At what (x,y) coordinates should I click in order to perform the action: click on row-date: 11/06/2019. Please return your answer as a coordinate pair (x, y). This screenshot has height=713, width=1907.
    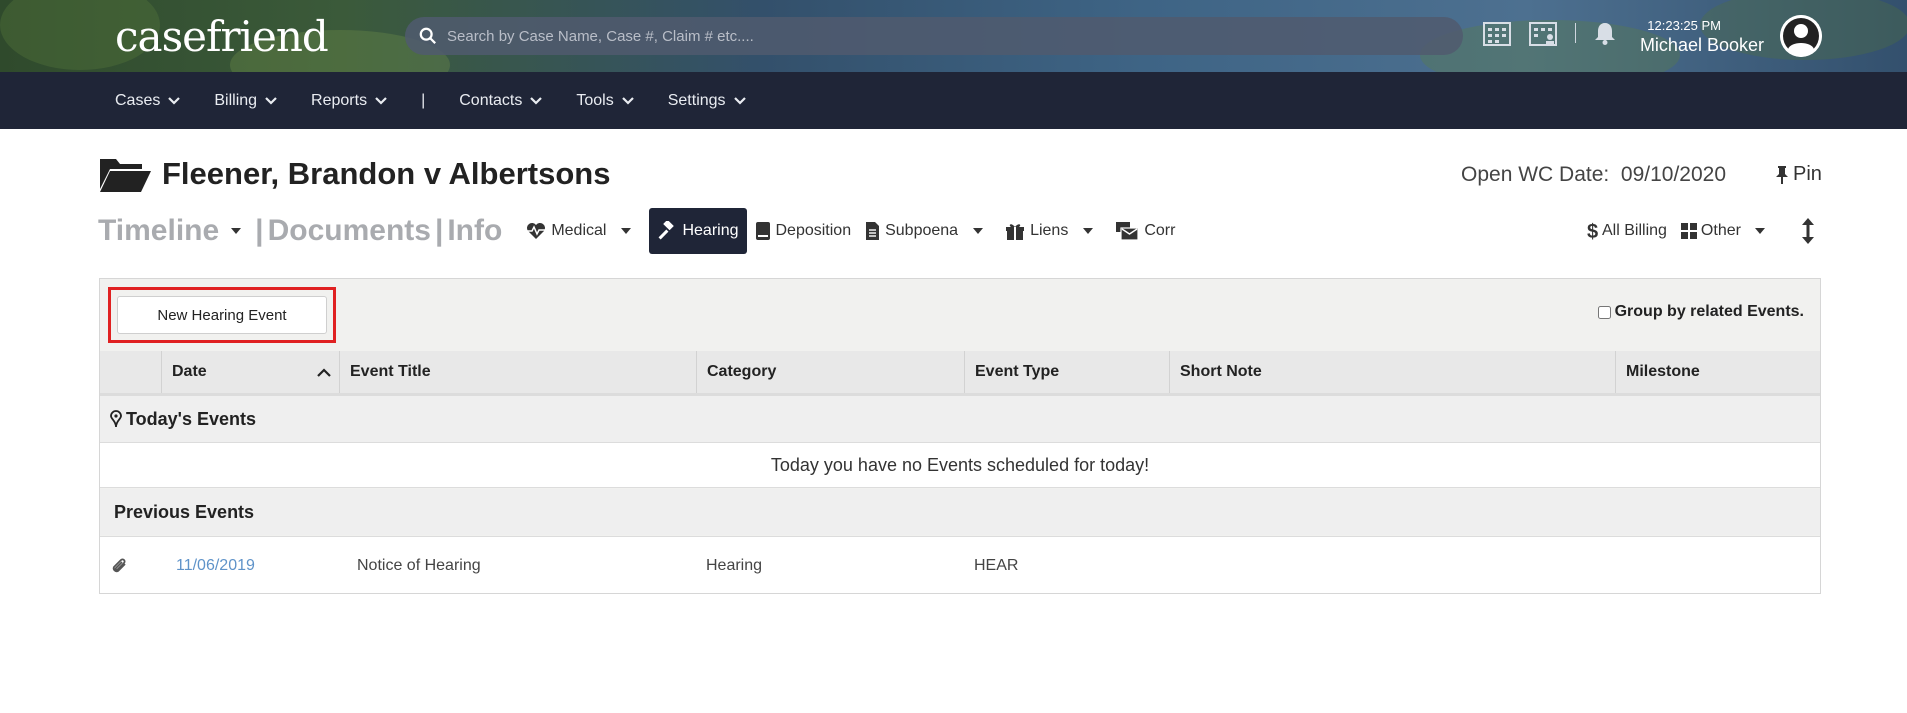
    Looking at the image, I should click on (215, 565).